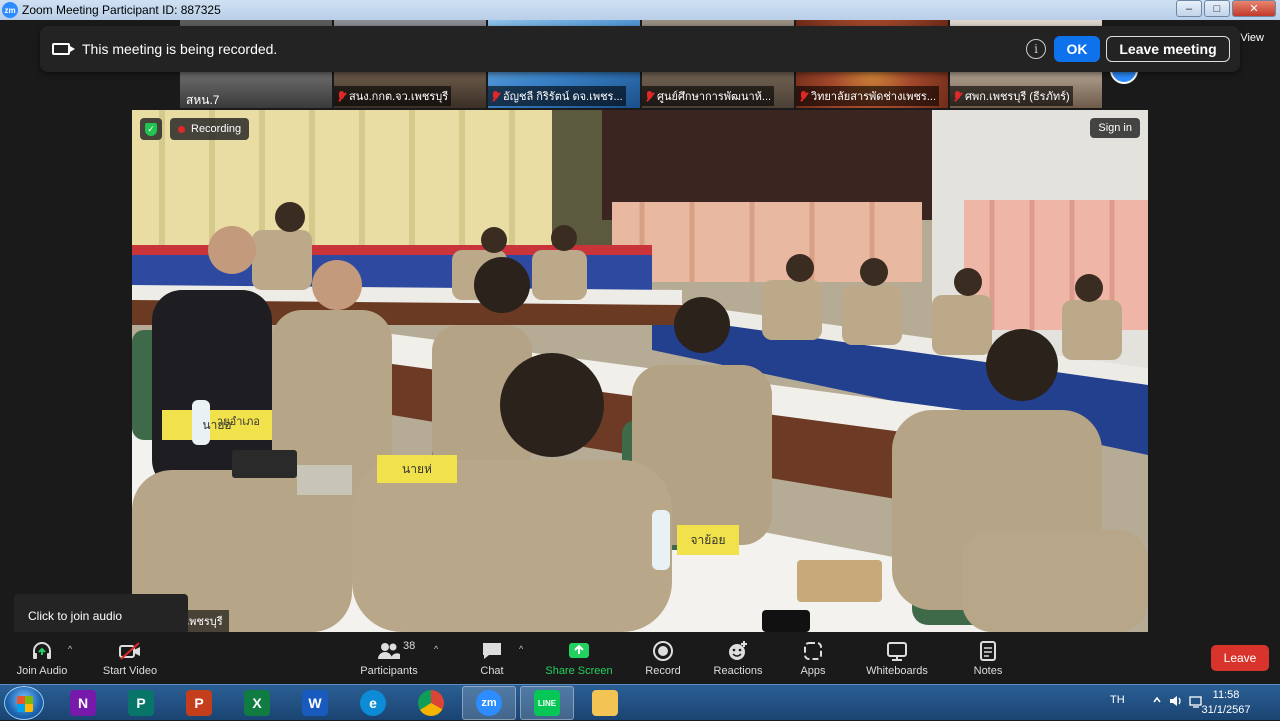  Describe the element at coordinates (180, 49) in the screenshot. I see `recording-message: This meeting is being recorded.` at that location.